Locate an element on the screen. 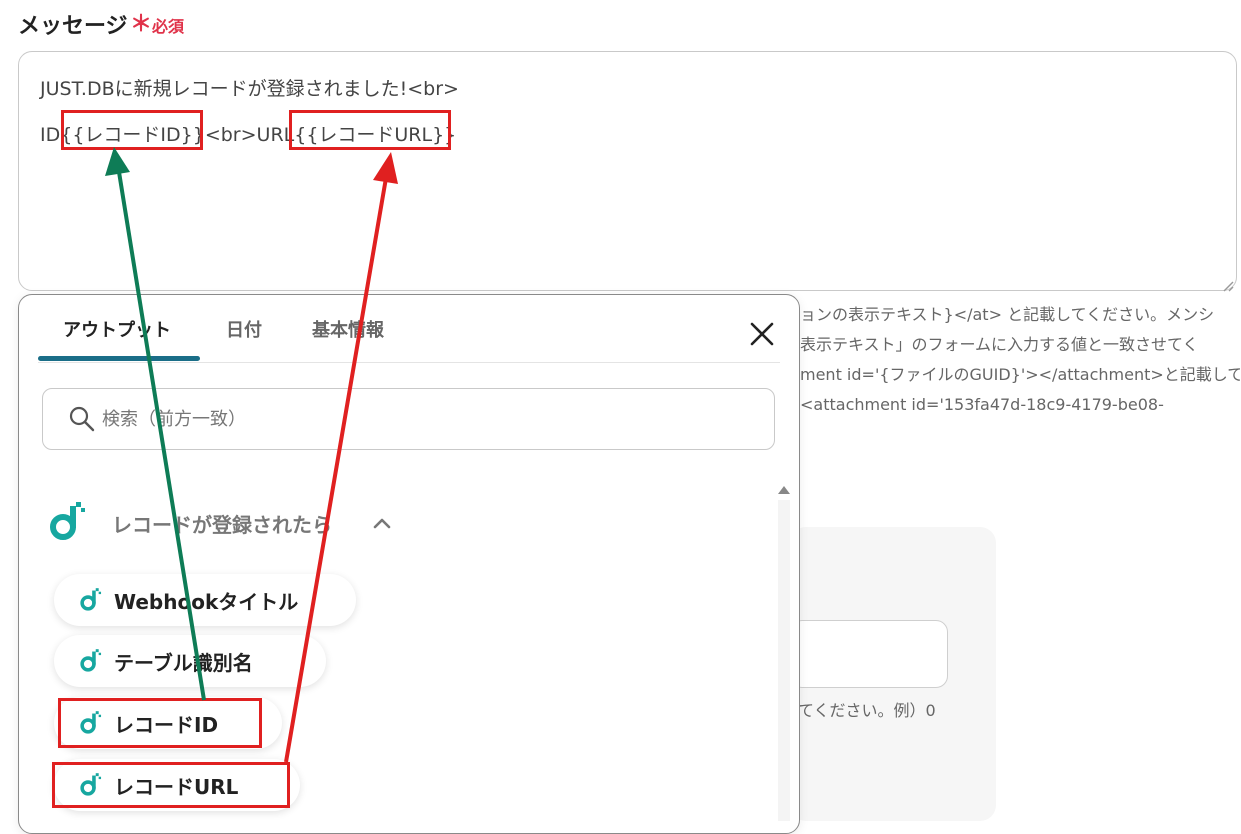  help-text-line: ment id='{ファイルのGUID}'></attachment>と記載して is located at coordinates (1020, 374).